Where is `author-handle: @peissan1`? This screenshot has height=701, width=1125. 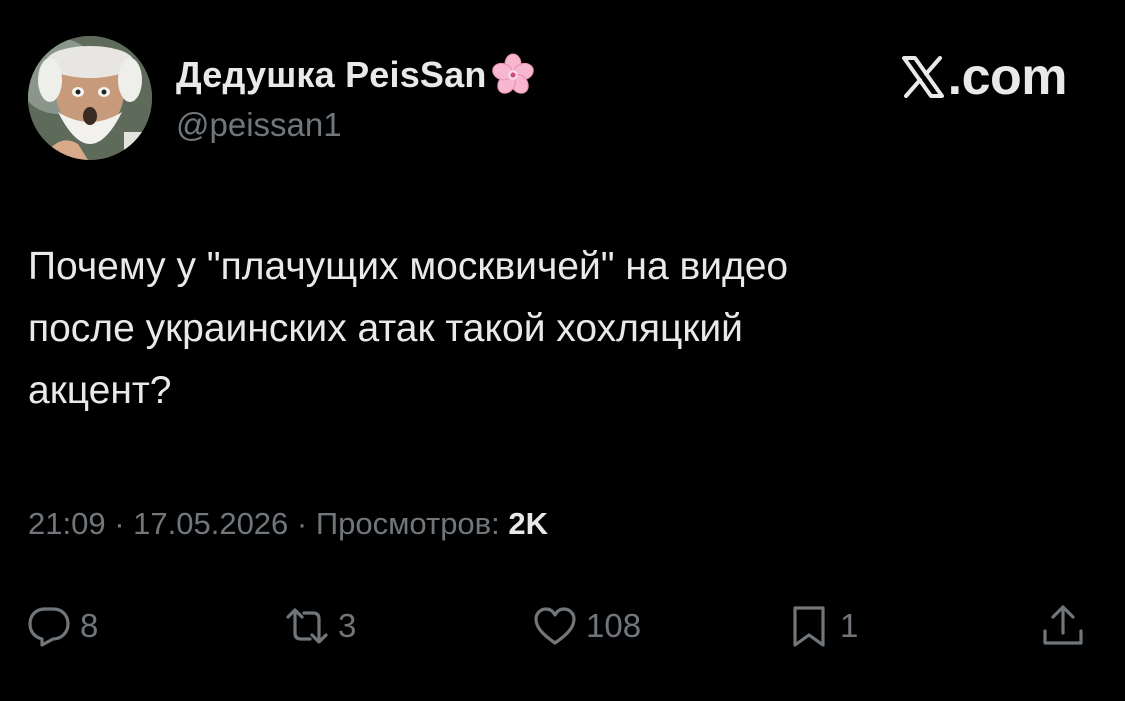
author-handle: @peissan1 is located at coordinates (259, 125).